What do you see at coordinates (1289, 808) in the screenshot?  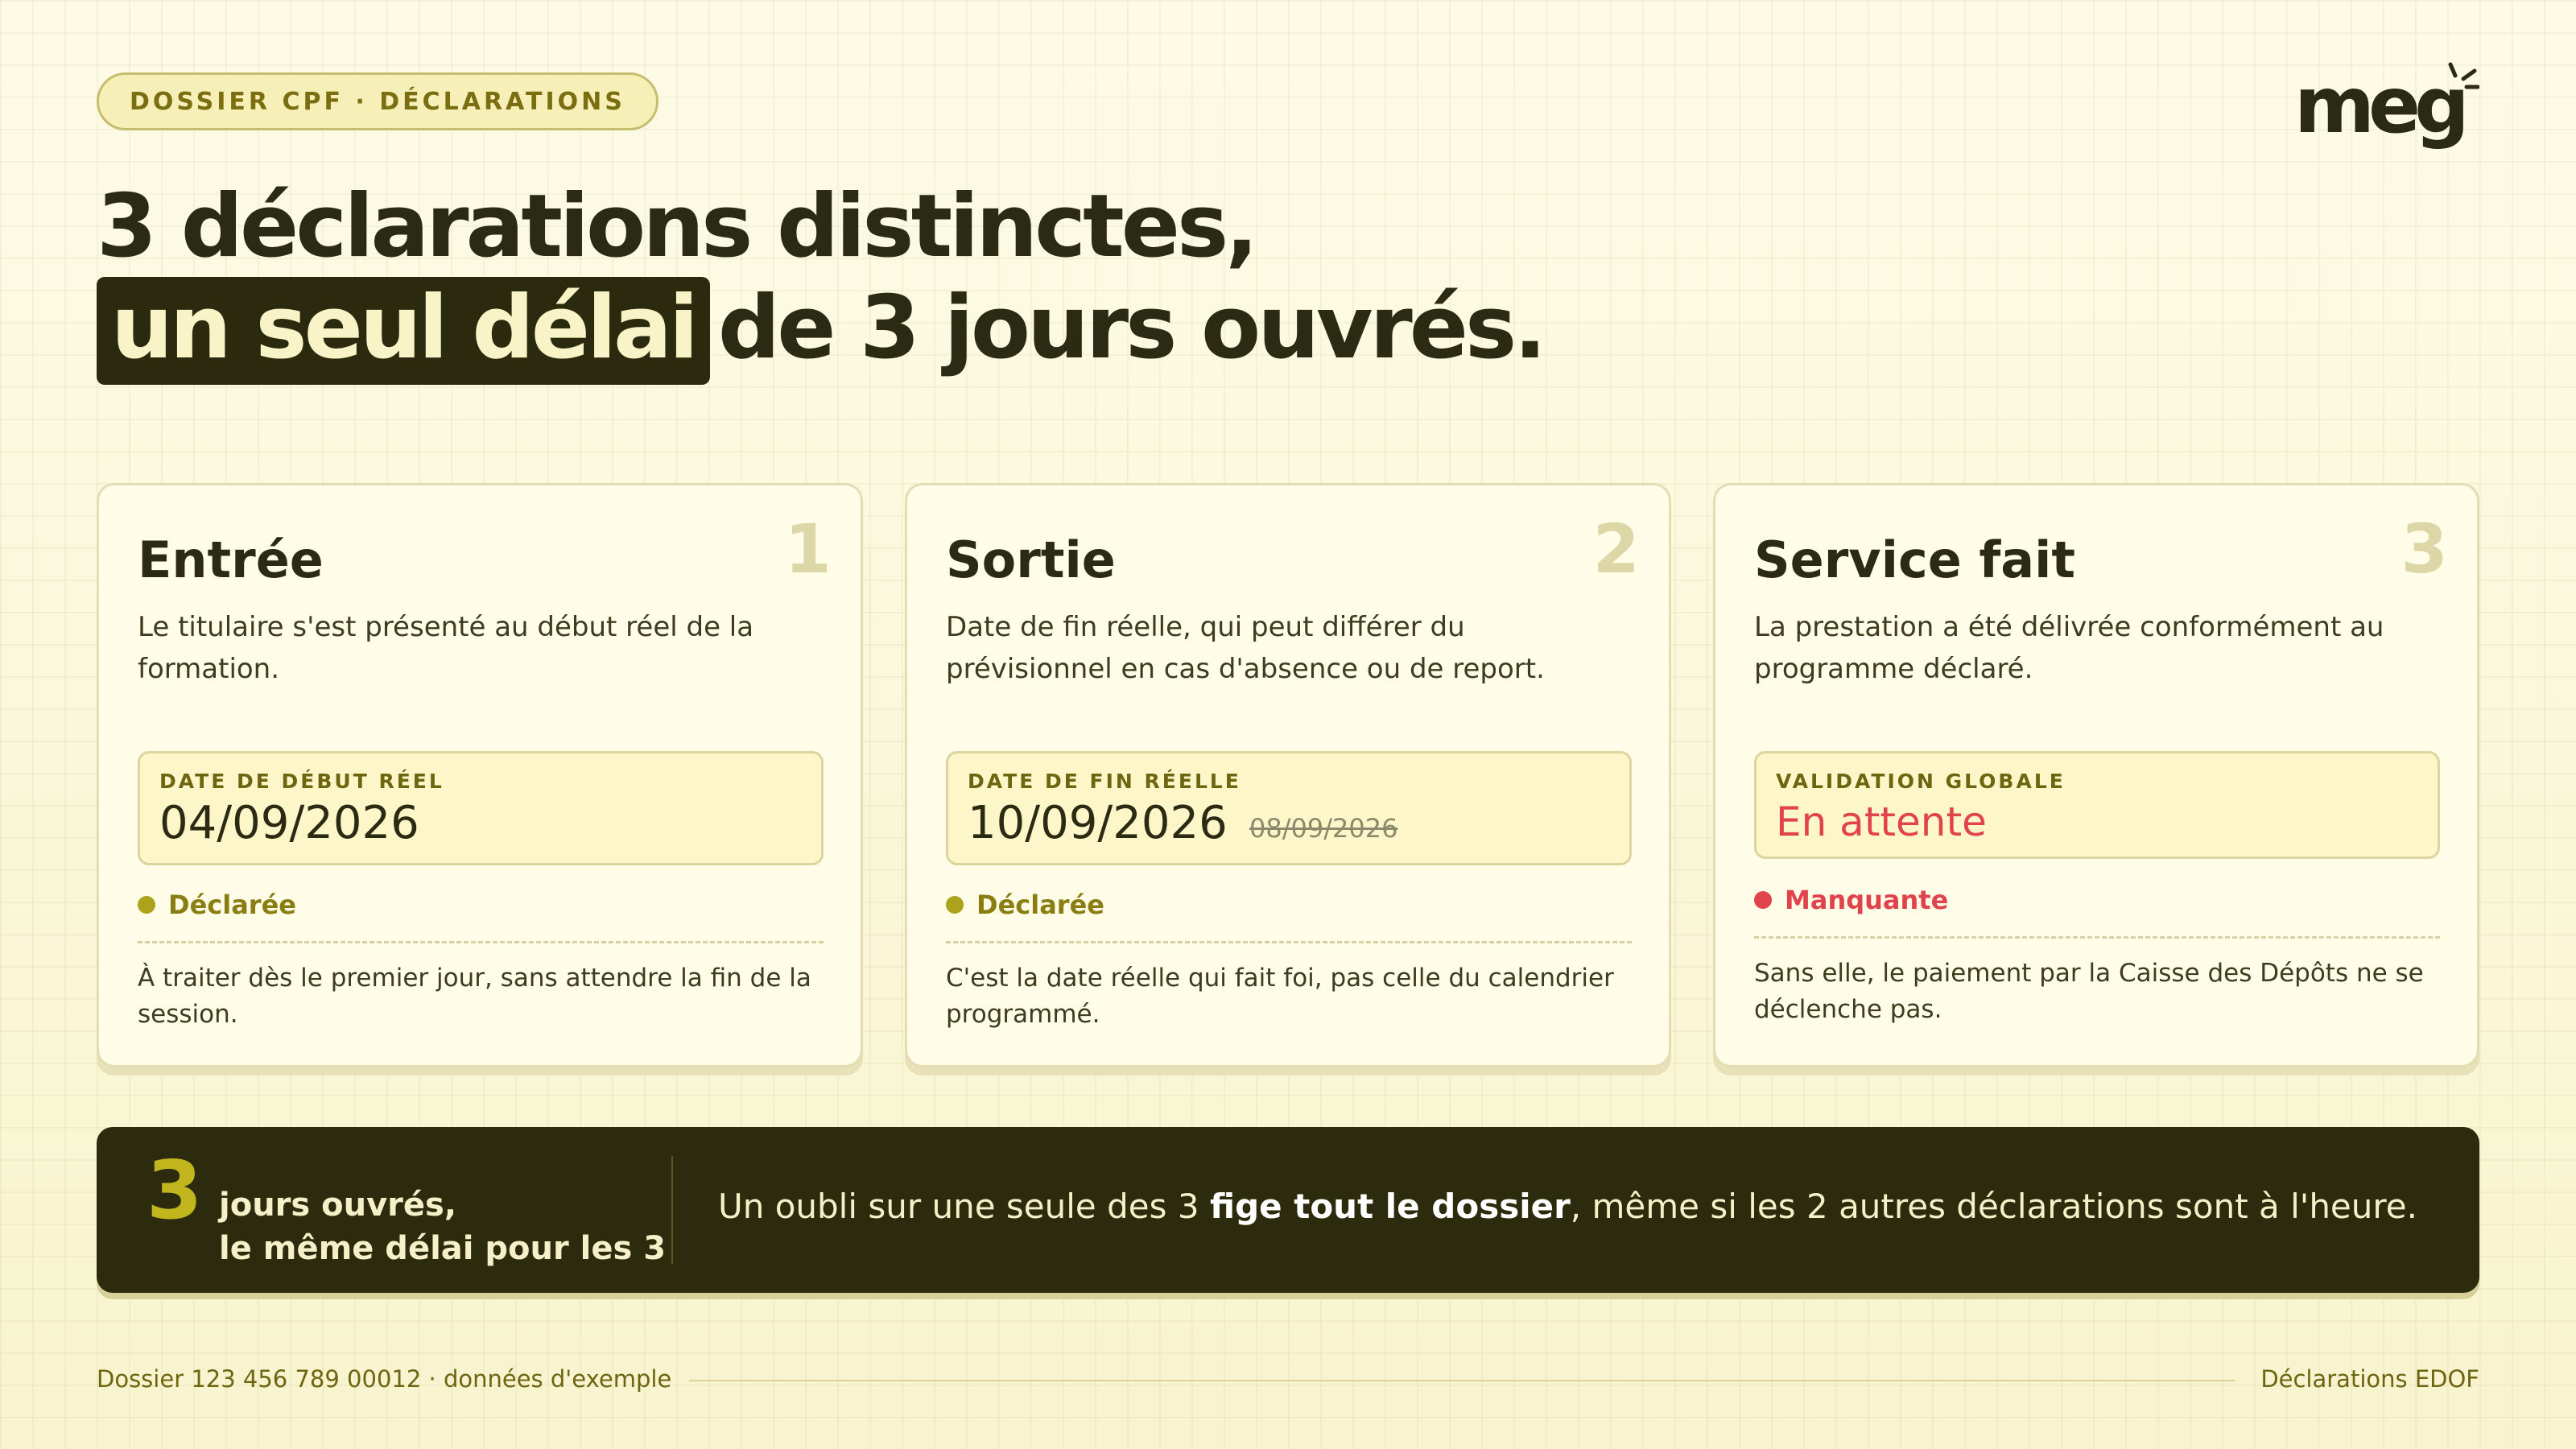 I see `date-fin-field: DATE DE FIN RÉELLE 10/09/2026 08/09/2026` at bounding box center [1289, 808].